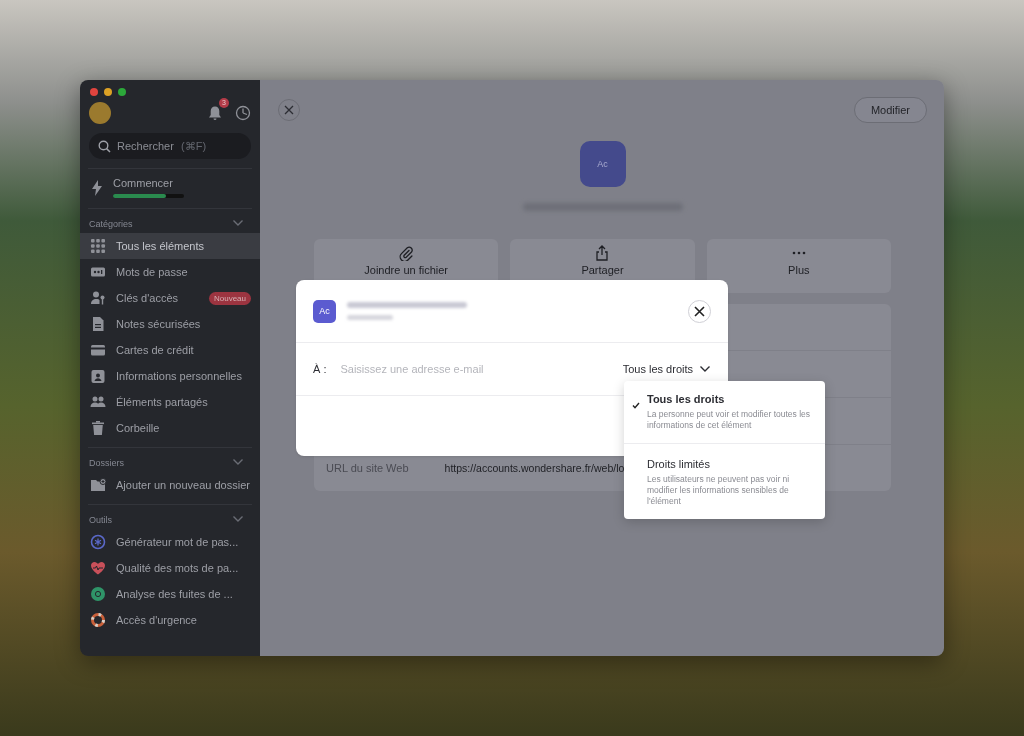  What do you see at coordinates (100, 520) in the screenshot?
I see `section-heading: Outils` at bounding box center [100, 520].